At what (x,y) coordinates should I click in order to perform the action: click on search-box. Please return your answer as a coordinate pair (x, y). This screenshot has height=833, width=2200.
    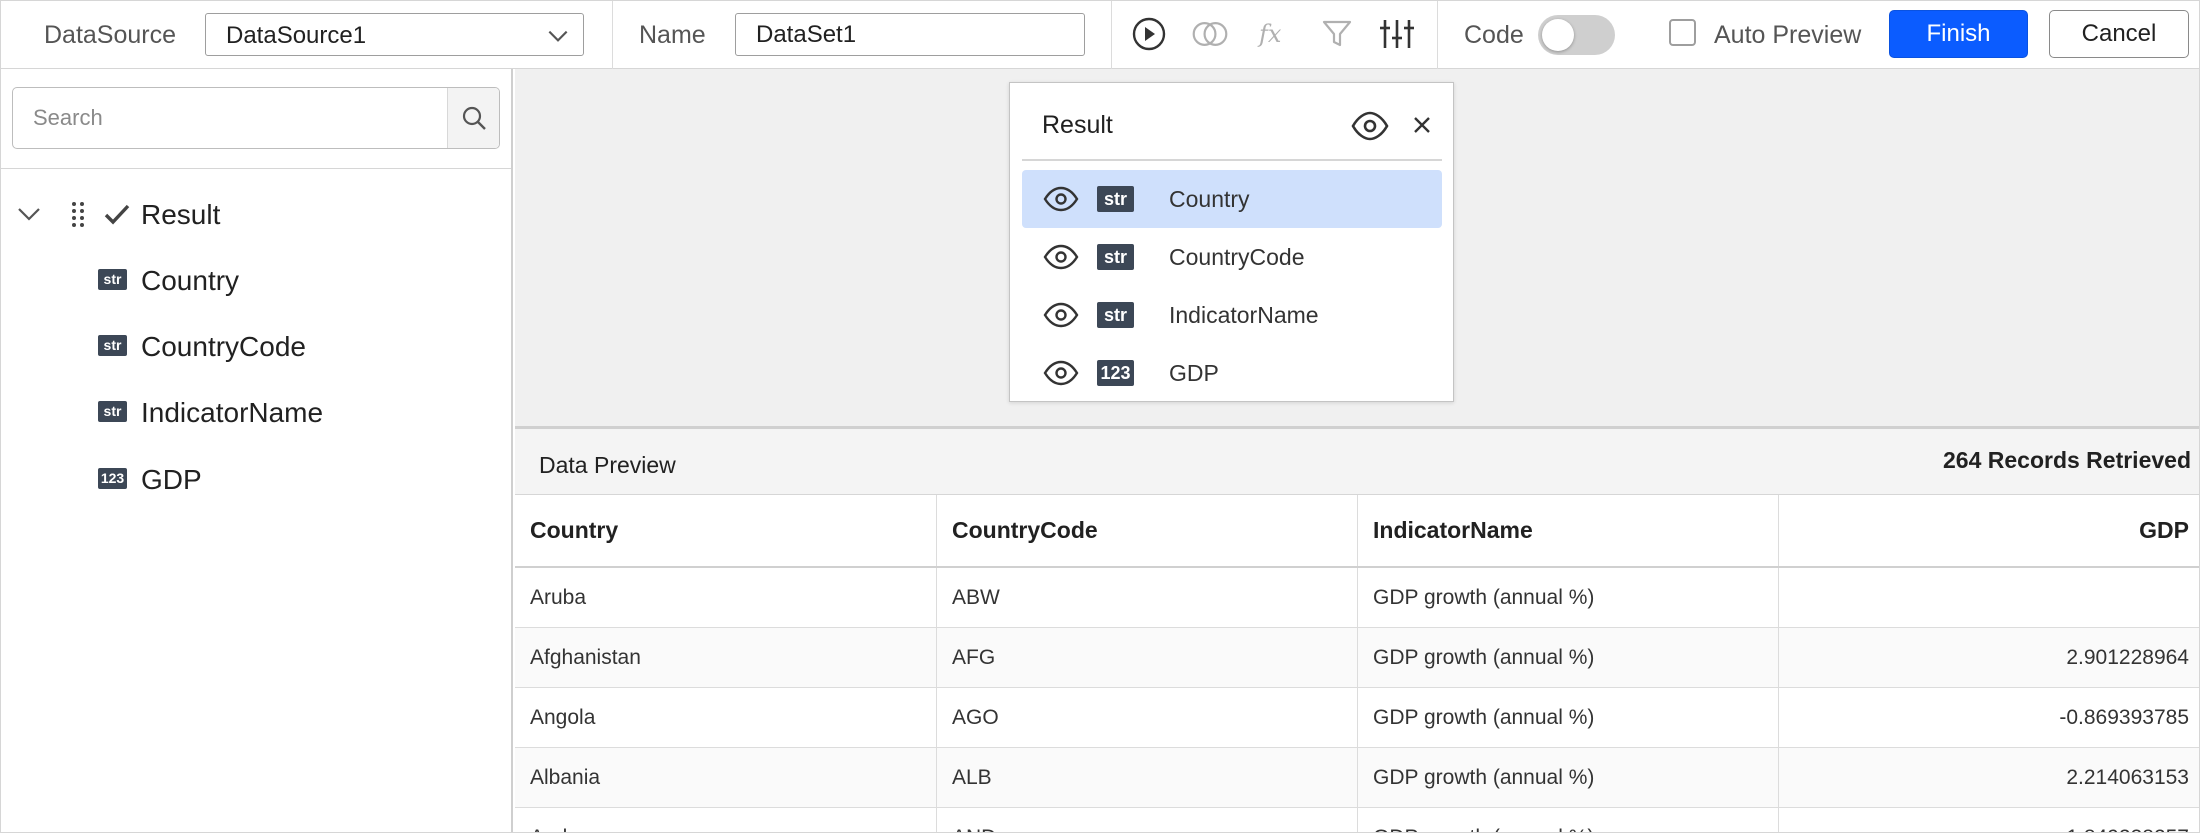
    Looking at the image, I should click on (256, 118).